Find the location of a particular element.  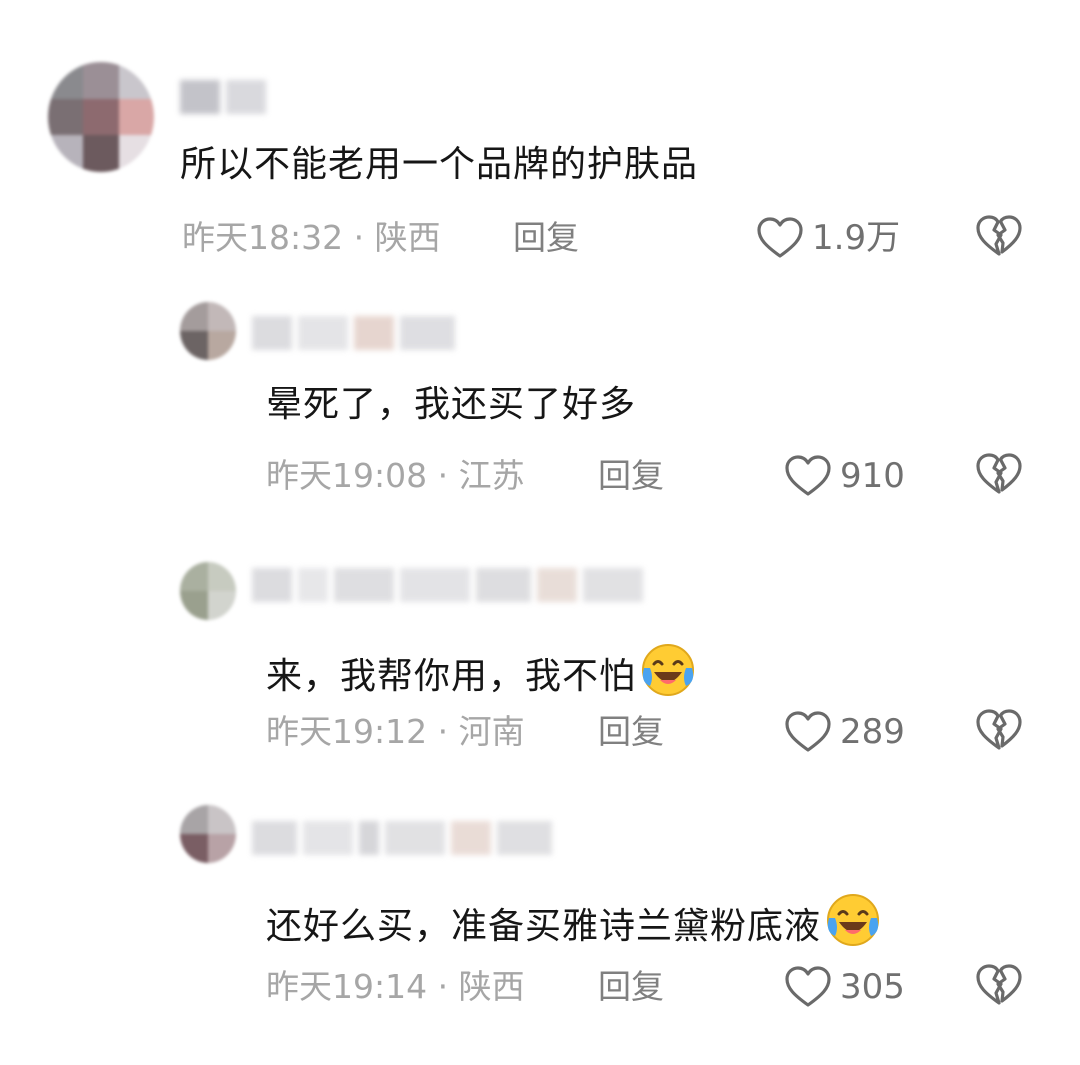

comment-meta: 昨天19:08 · 江苏 is located at coordinates (395, 476).